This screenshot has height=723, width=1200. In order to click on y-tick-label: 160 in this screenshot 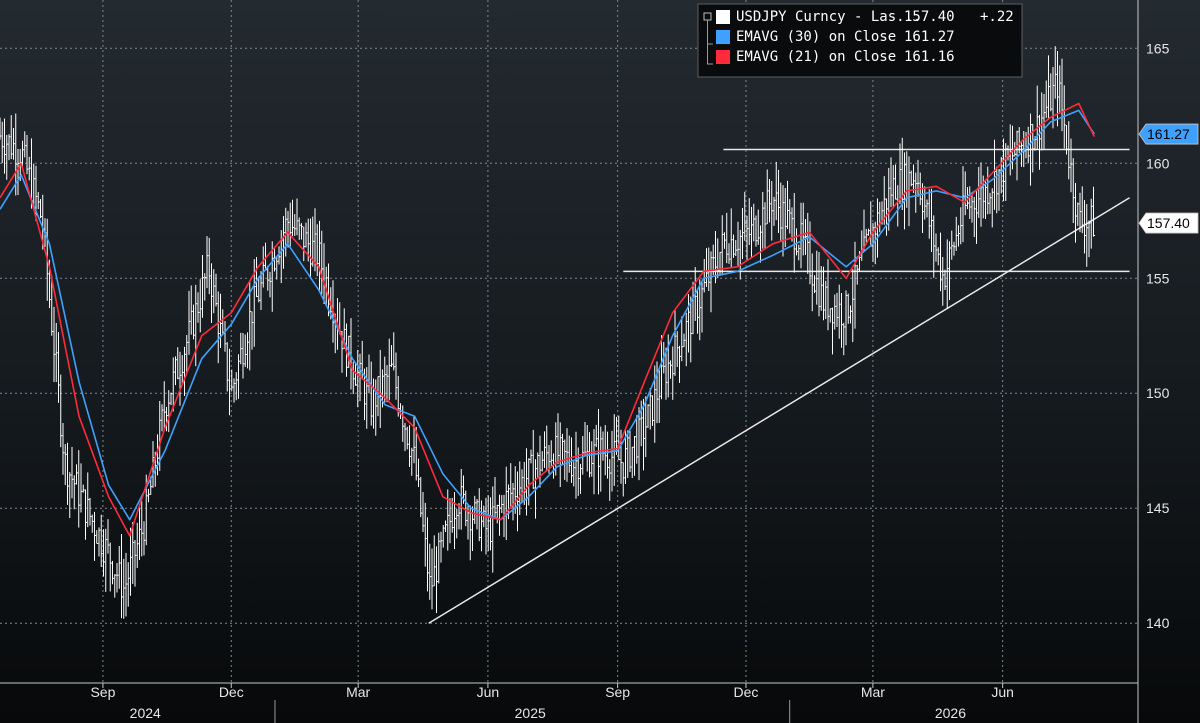, I will do `click(1158, 163)`.